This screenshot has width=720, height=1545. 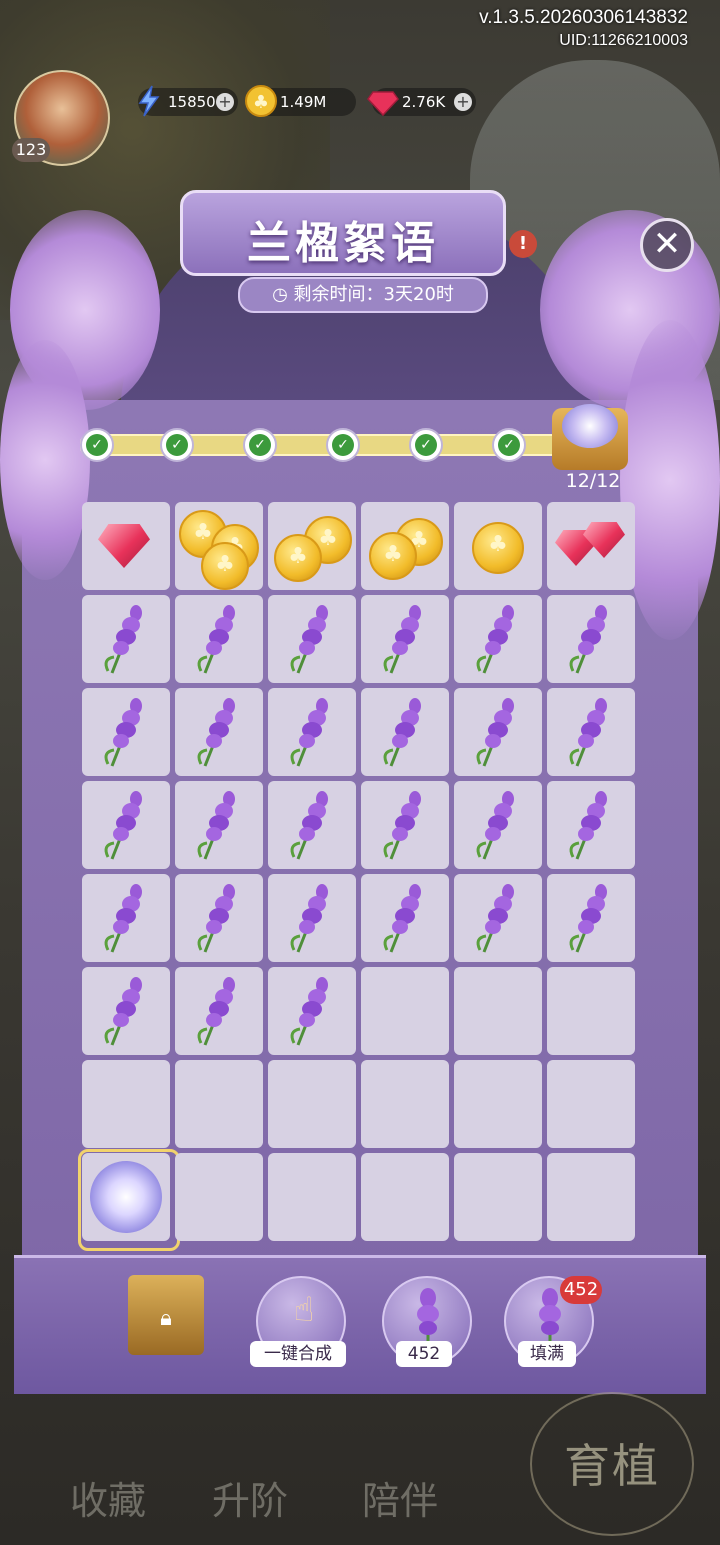 I want to click on info-alert-icon: !, so click(x=523, y=244).